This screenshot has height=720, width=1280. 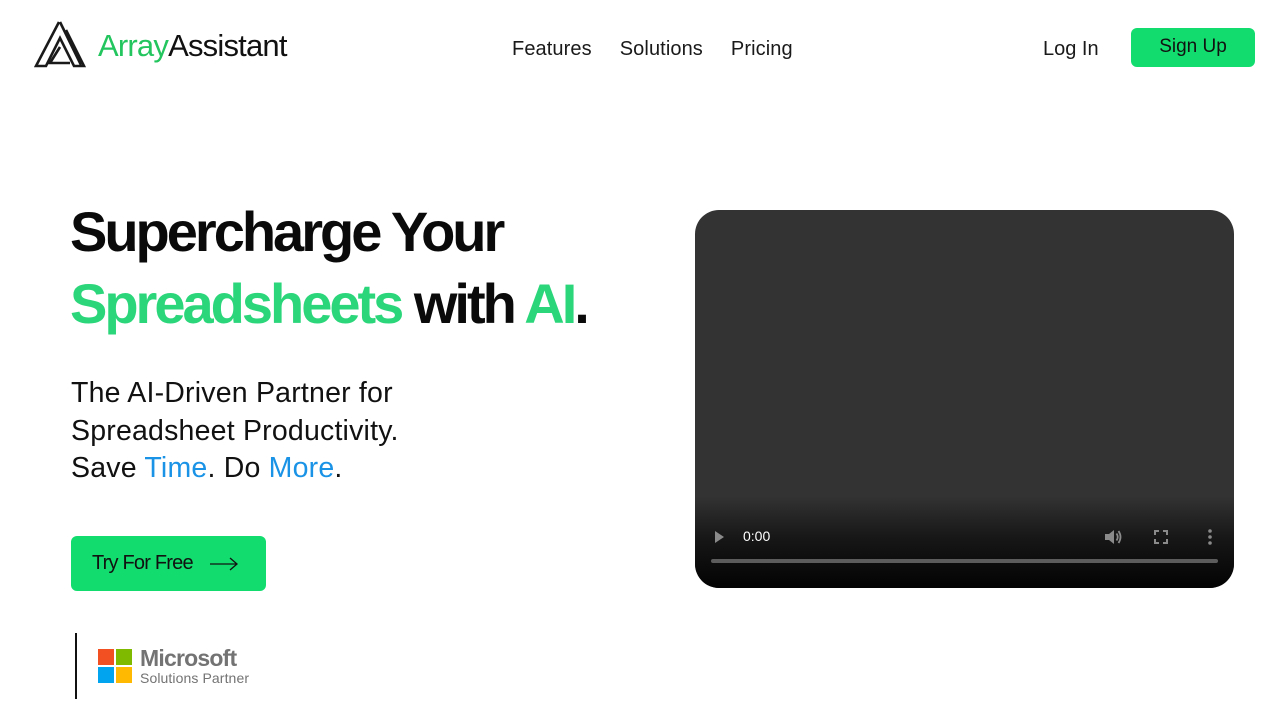 I want to click on subhead-line1: The AI-Driven Partner for, so click(x=232, y=393).